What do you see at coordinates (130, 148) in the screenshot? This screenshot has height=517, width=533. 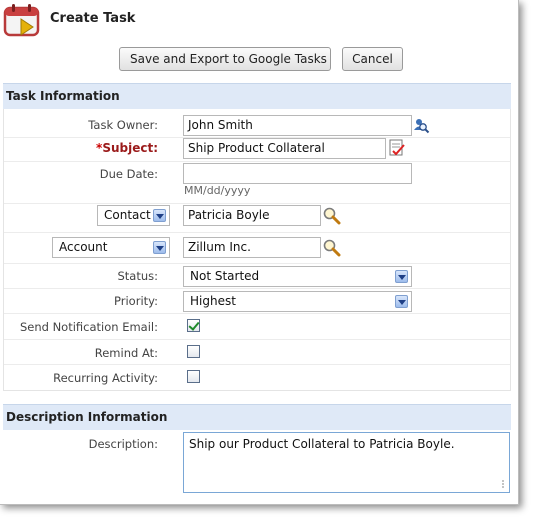 I see `subject-label-text: Subject:` at bounding box center [130, 148].